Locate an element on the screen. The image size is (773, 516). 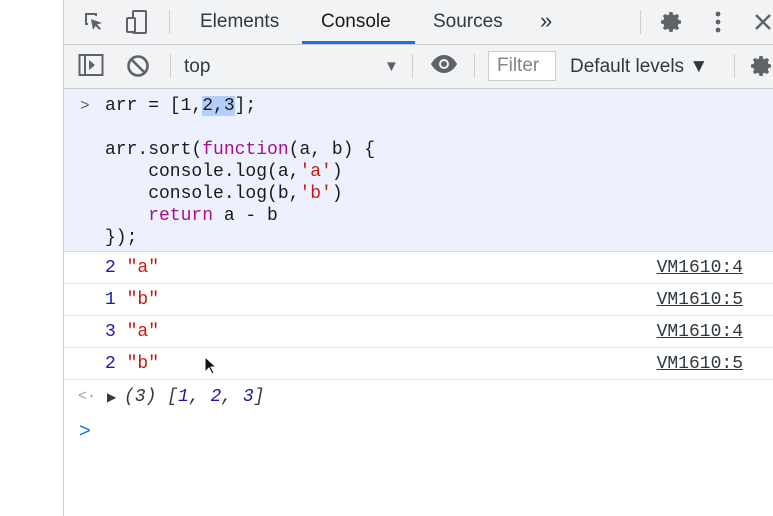
log-row: 3 "a" VM1610:4 is located at coordinates (418, 332).